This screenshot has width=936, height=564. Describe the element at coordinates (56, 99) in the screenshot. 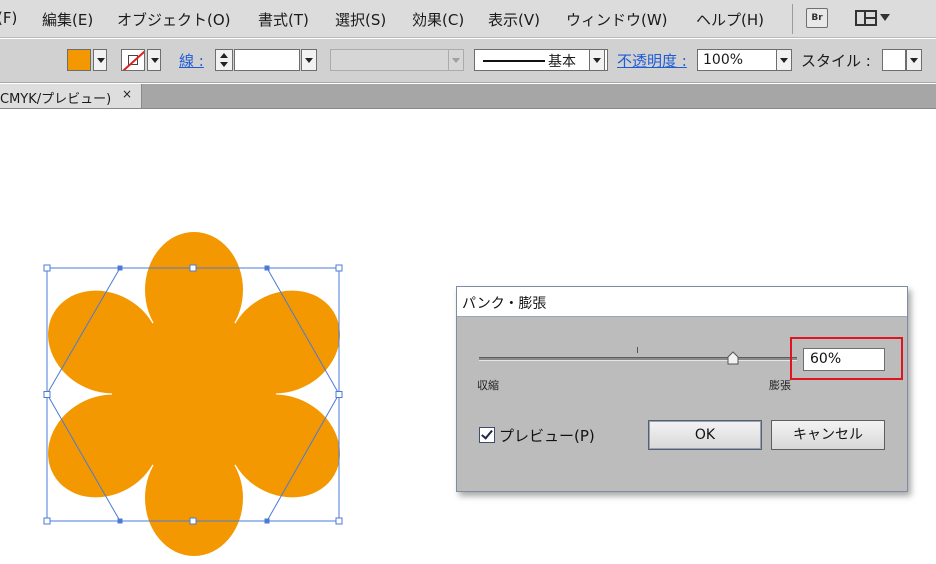

I see `document-tab-label: CMYK/プレビュー)` at that location.